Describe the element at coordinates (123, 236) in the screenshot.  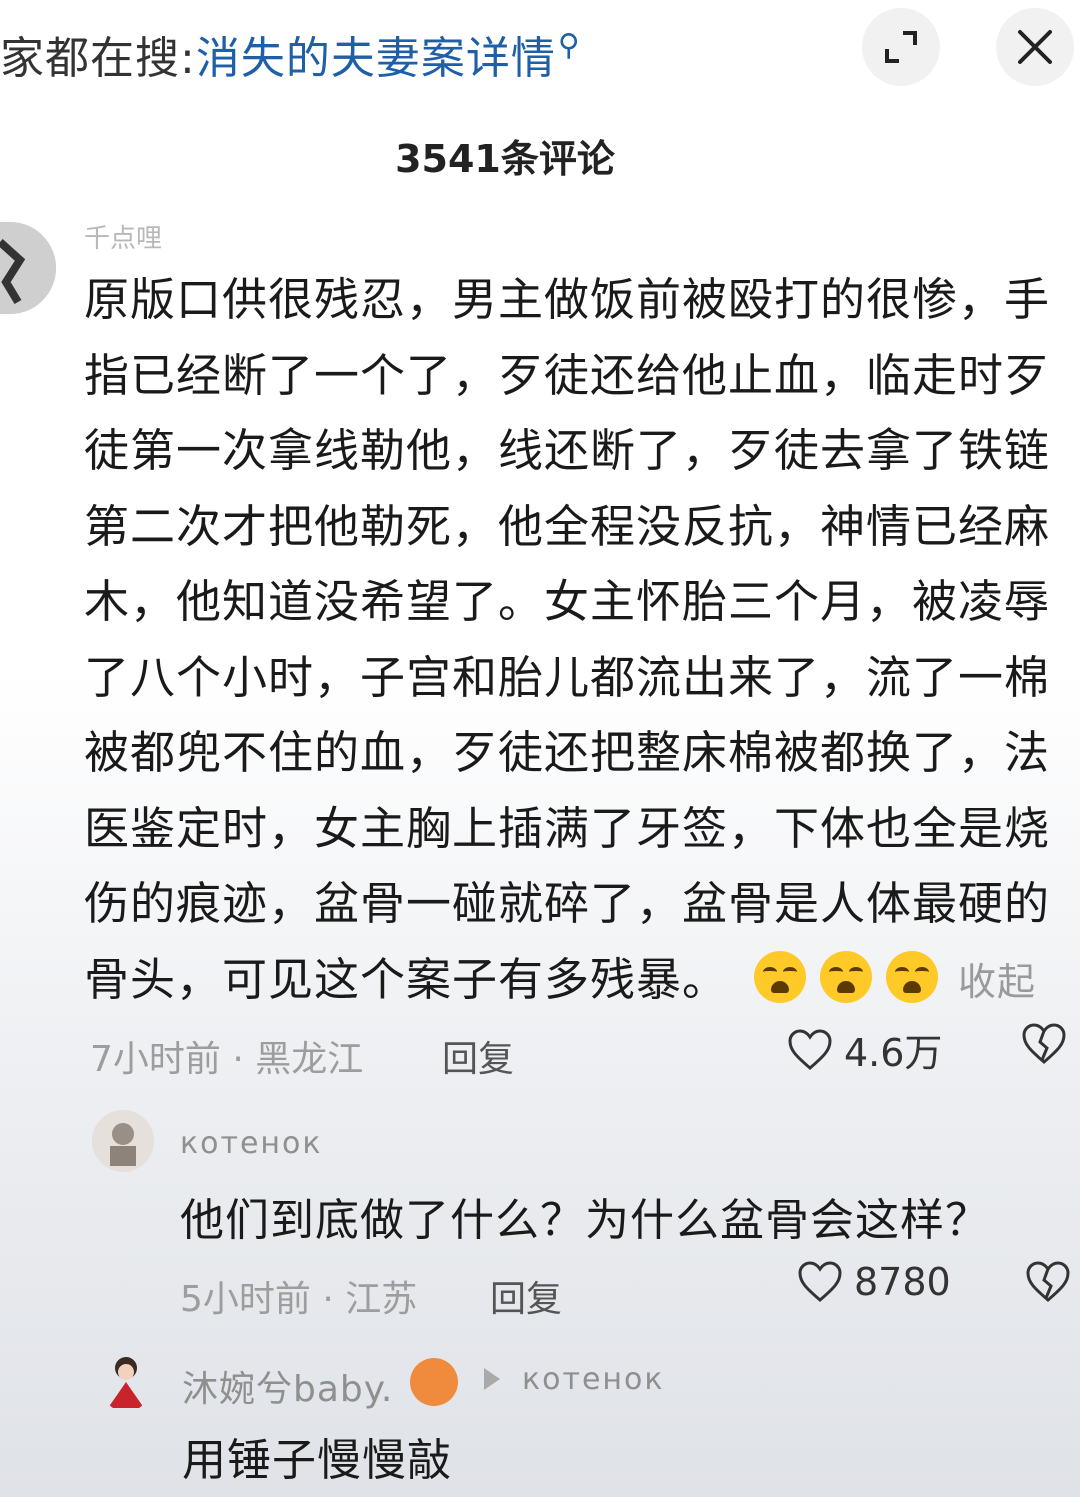
I see `comment-username: 千点哩` at that location.